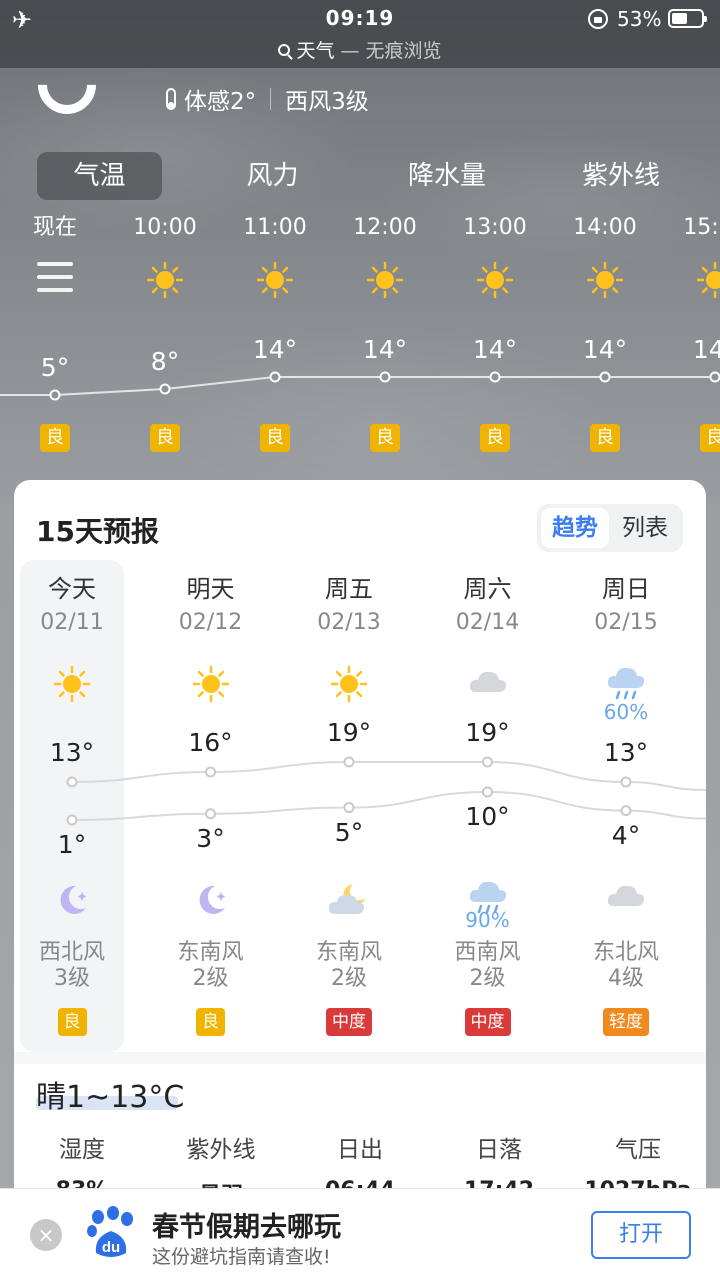  Describe the element at coordinates (210, 622) in the screenshot. I see `day-date: 02/12` at that location.